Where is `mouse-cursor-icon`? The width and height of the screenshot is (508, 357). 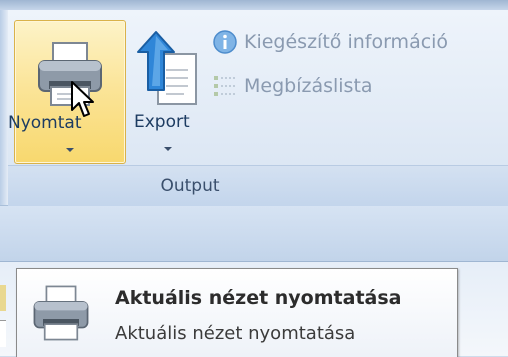
mouse-cursor-icon is located at coordinates (82, 99).